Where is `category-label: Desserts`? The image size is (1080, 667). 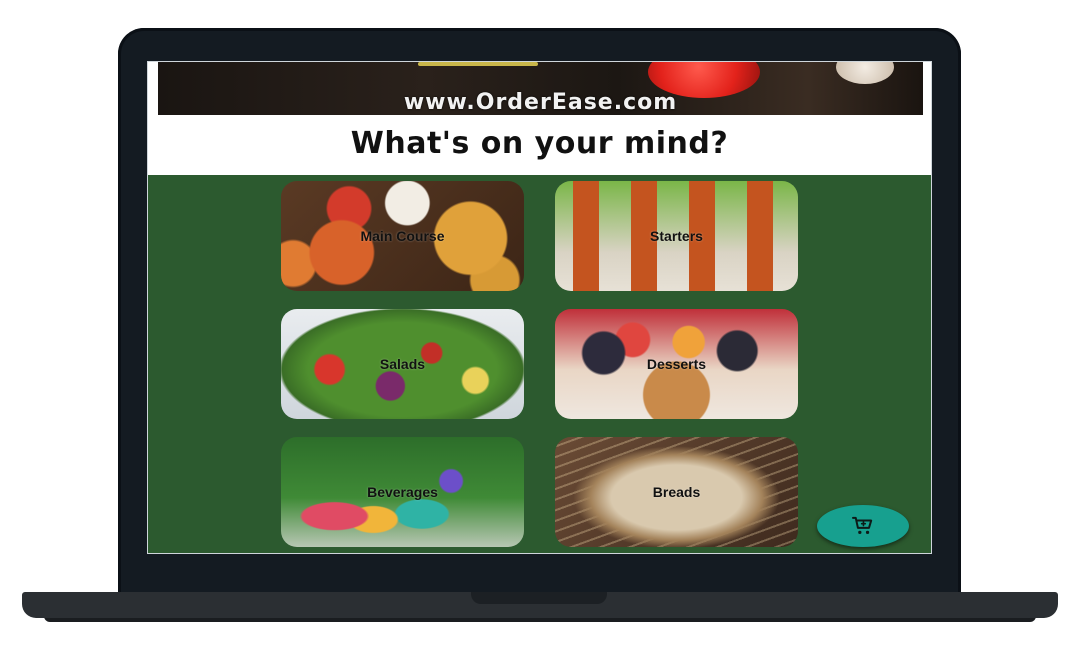 category-label: Desserts is located at coordinates (676, 364).